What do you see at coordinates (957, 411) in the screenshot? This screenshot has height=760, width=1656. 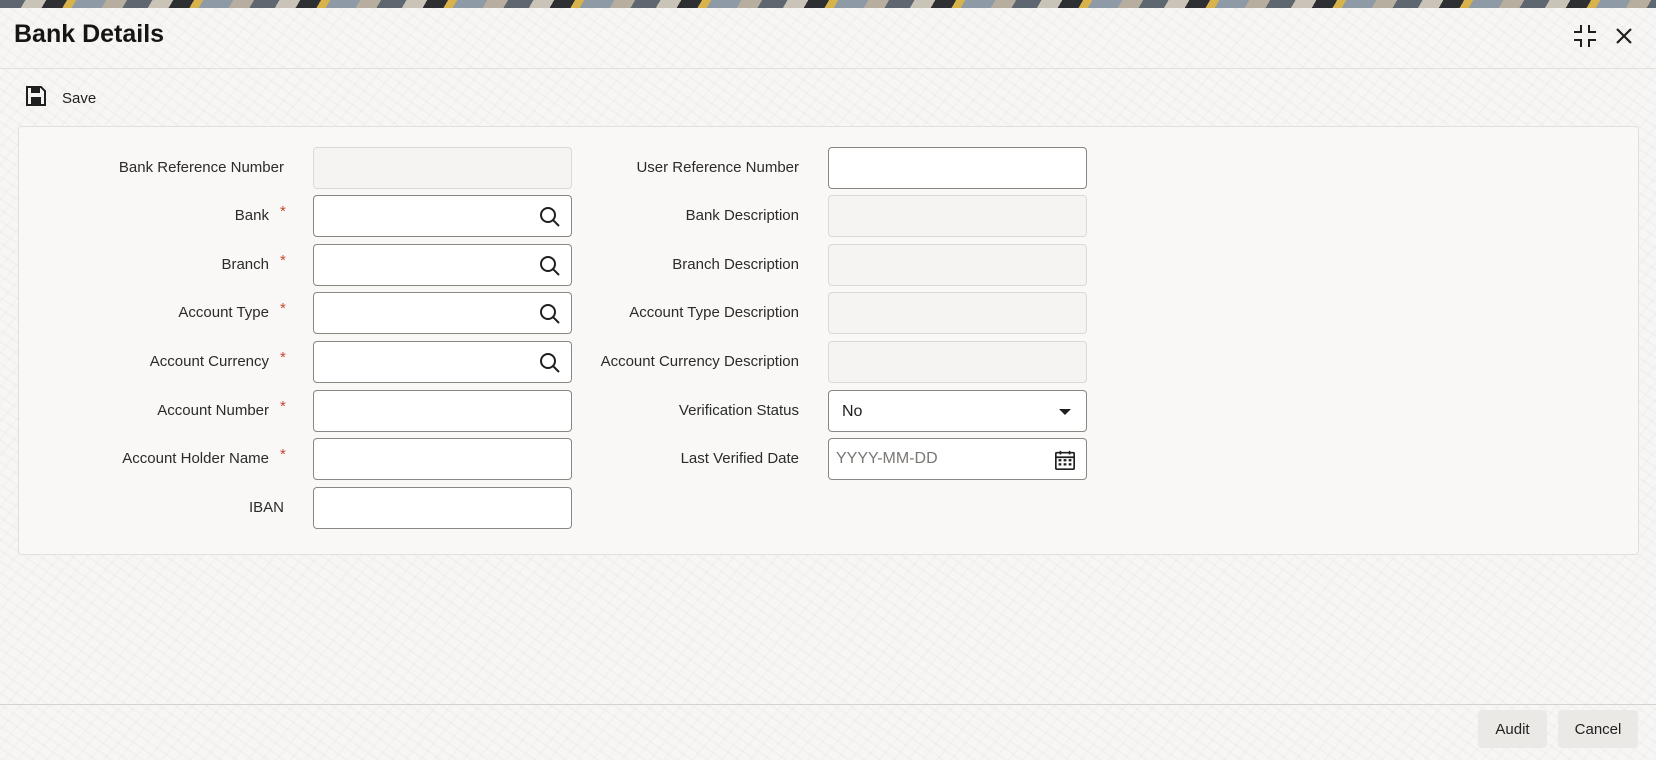 I see `verification-status-select: No` at bounding box center [957, 411].